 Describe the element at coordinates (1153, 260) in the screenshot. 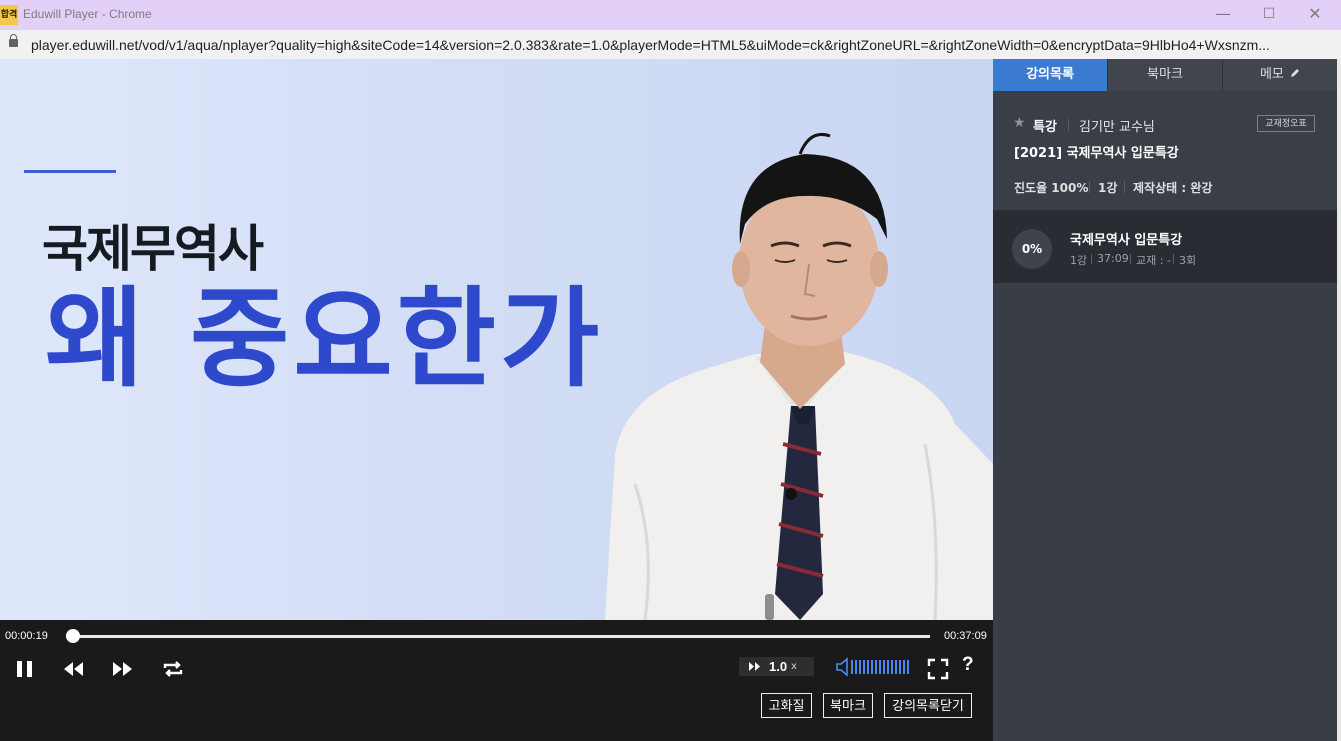

I see `lecture-textbook: 교재 : -` at that location.